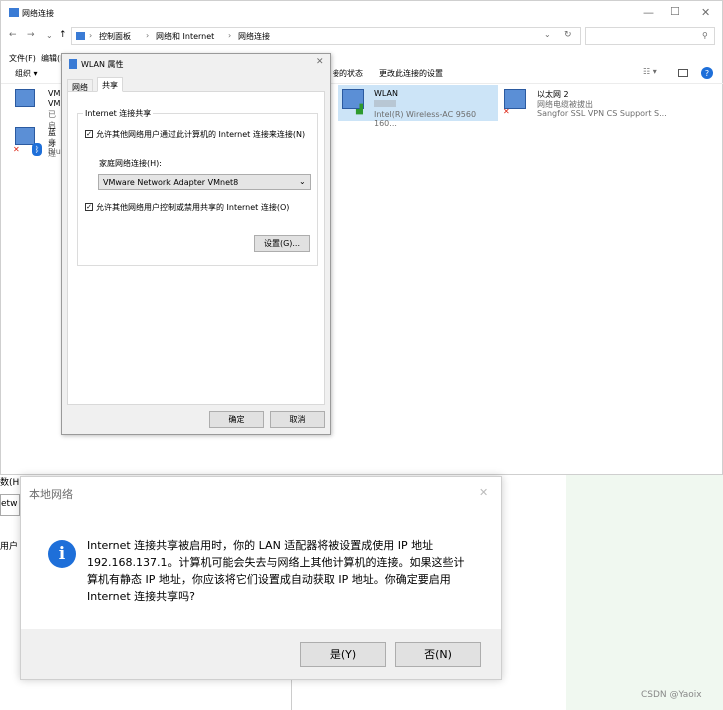  What do you see at coordinates (385, 103) in the screenshot?
I see `adapter-ssid-redacted` at bounding box center [385, 103].